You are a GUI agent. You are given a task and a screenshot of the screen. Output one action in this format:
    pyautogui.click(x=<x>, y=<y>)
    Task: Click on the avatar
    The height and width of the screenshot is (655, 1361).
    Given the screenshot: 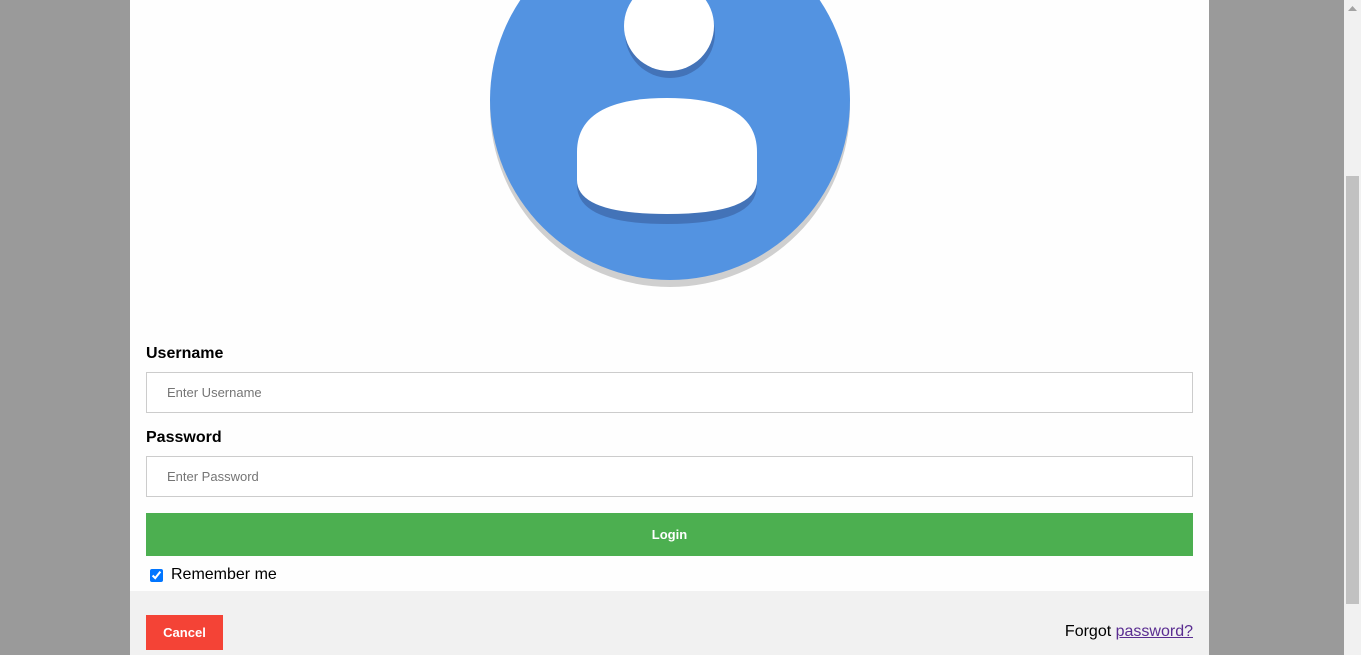 What is the action you would take?
    pyautogui.click(x=670, y=150)
    